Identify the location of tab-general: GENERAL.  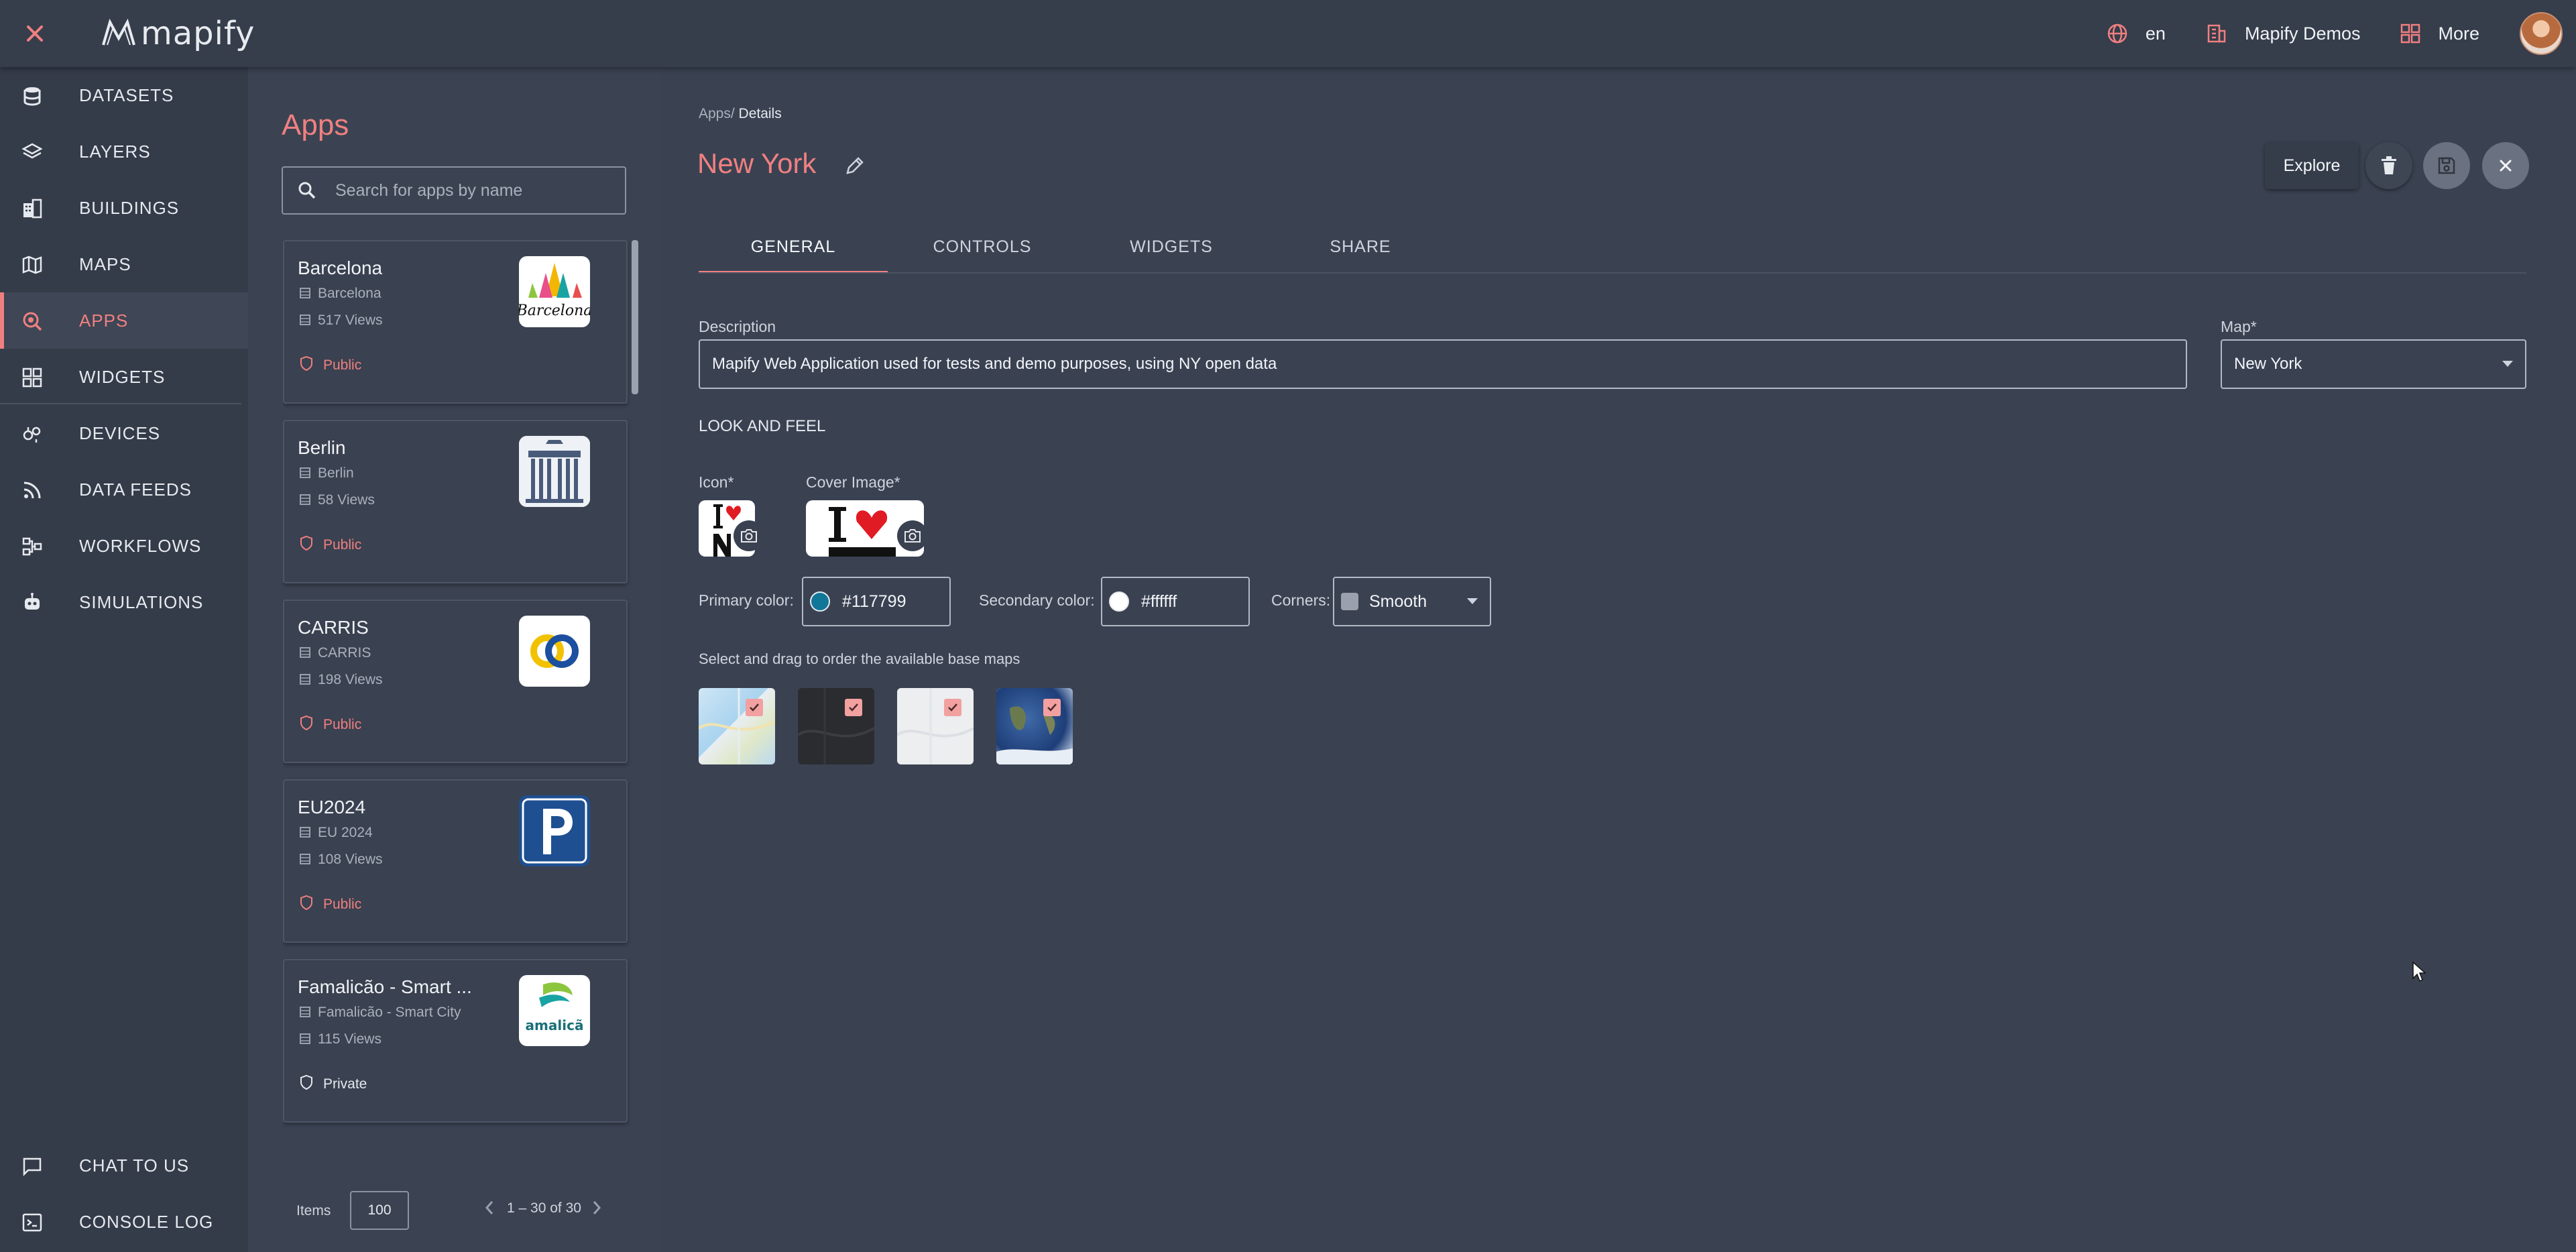
(793, 248).